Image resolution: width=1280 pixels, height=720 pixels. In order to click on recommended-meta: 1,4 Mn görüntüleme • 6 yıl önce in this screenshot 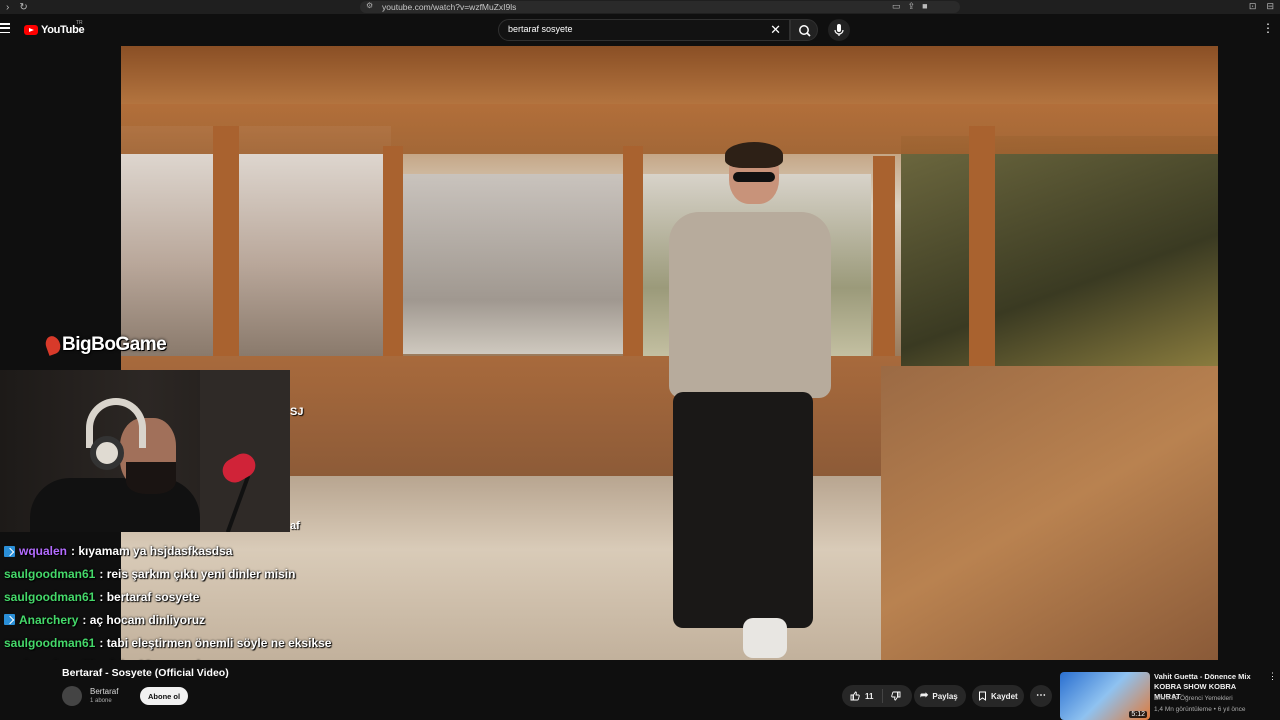, I will do `click(1200, 709)`.